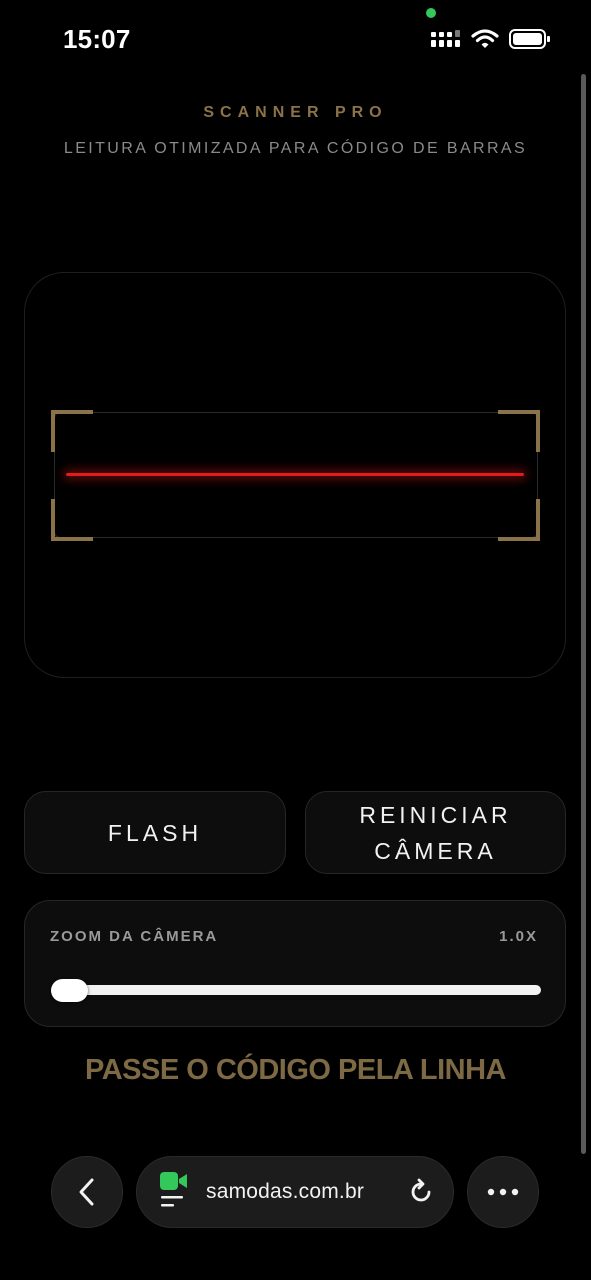  Describe the element at coordinates (134, 936) in the screenshot. I see `zoom-label: ZOOM DA CÂMERA` at that location.